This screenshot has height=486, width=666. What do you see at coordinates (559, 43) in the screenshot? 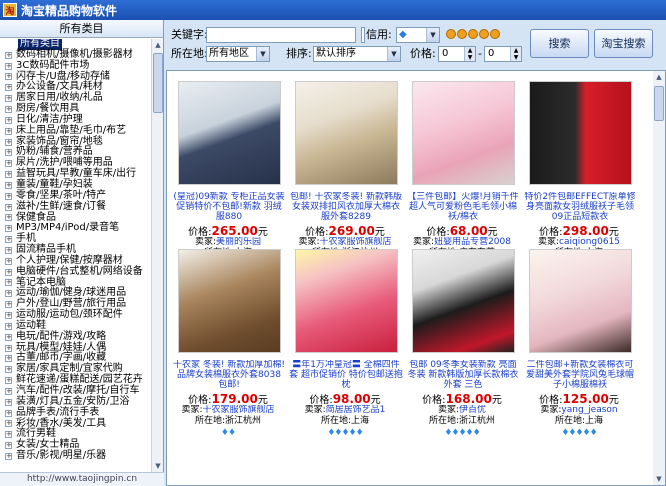
I see `search-button: 搜索` at bounding box center [559, 43].